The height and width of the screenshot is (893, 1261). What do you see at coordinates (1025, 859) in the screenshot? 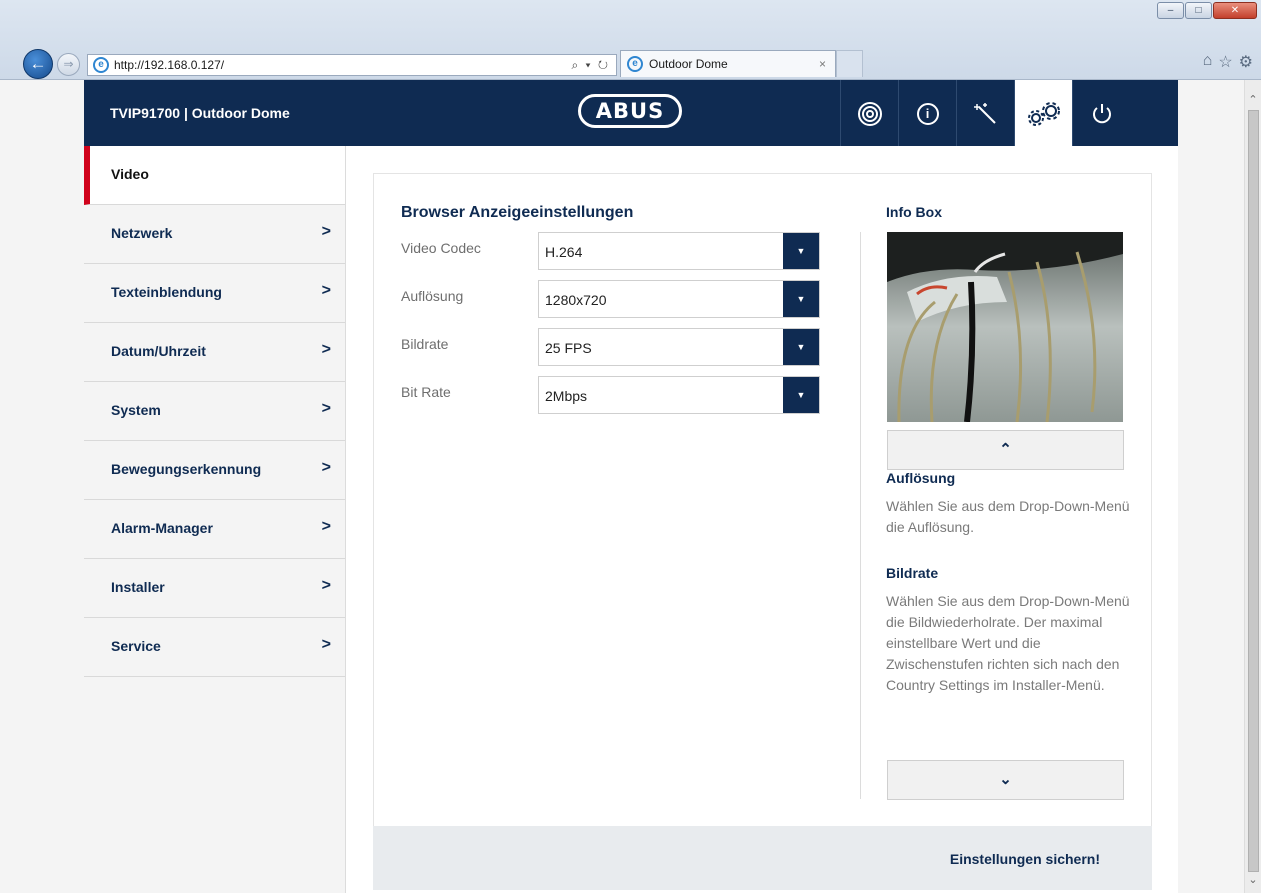
I see `save-settings-button: Einstellungen sichern!` at bounding box center [1025, 859].